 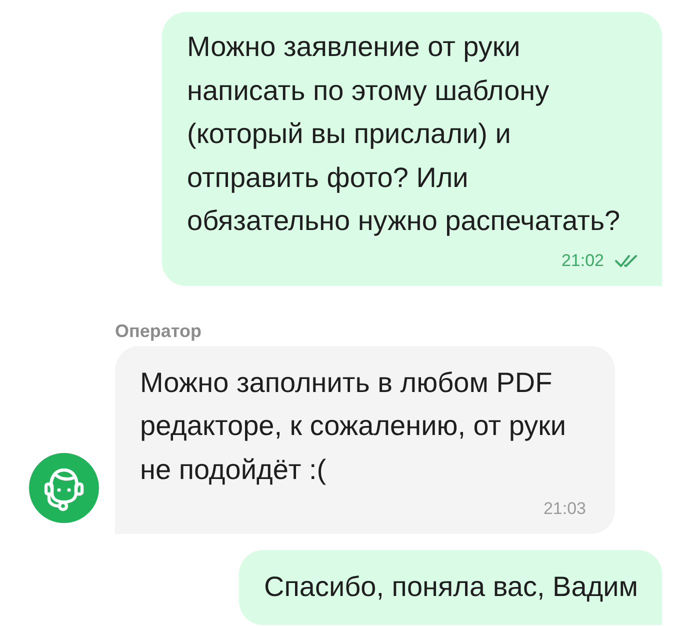 What do you see at coordinates (564, 509) in the screenshot?
I see `message-time: 21:03` at bounding box center [564, 509].